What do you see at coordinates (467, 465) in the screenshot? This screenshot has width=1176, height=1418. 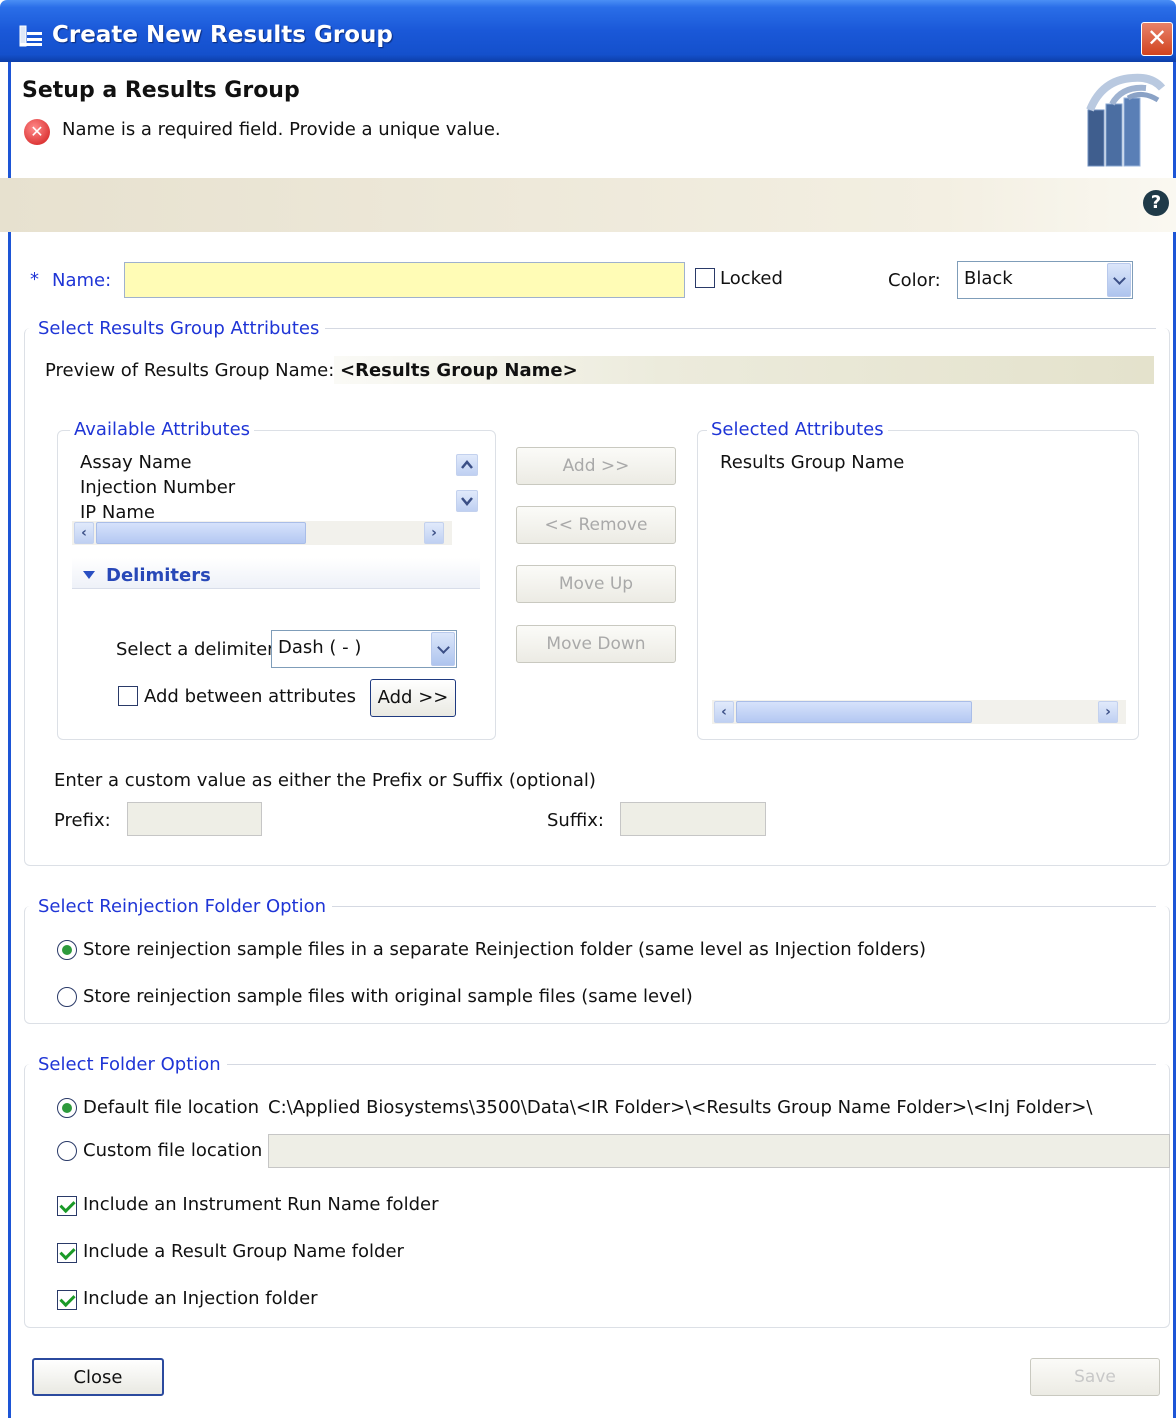 I see `scroll-up-icon` at bounding box center [467, 465].